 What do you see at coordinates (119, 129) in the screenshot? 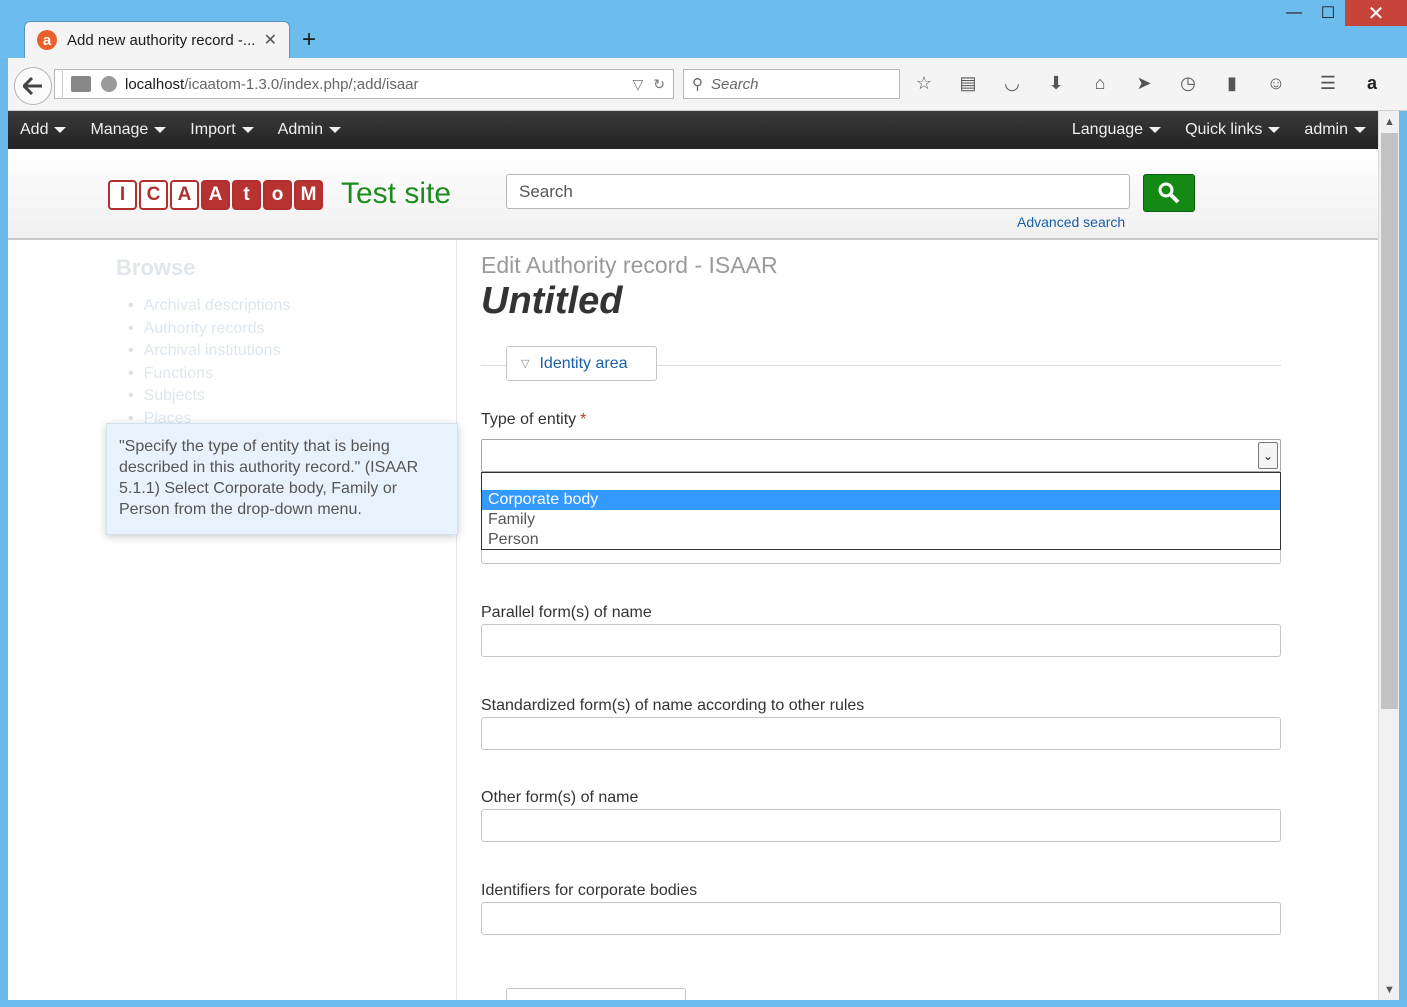
I see `nav-manage-label: Manage` at bounding box center [119, 129].